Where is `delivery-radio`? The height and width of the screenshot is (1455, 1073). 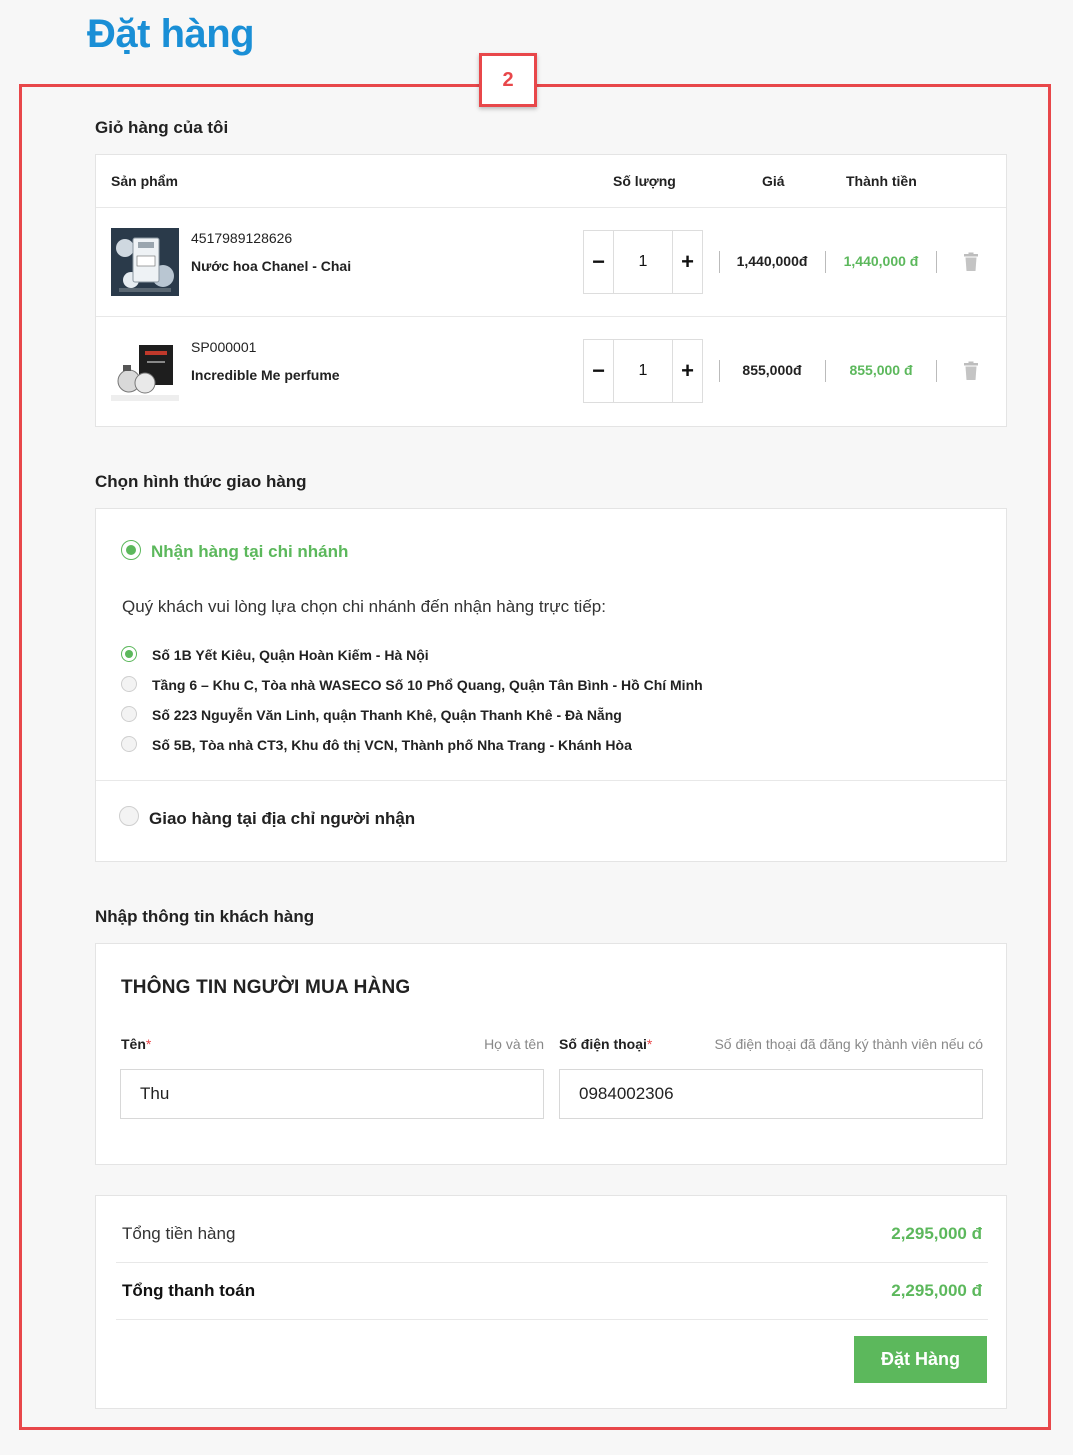
delivery-radio is located at coordinates (129, 816).